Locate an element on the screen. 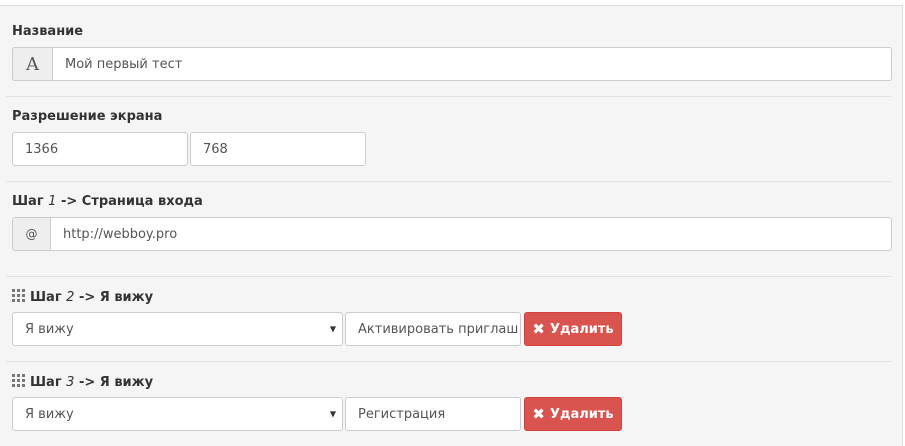 The image size is (905, 446). step2-label: Шаг 2 -> Я вижу is located at coordinates (82, 297).